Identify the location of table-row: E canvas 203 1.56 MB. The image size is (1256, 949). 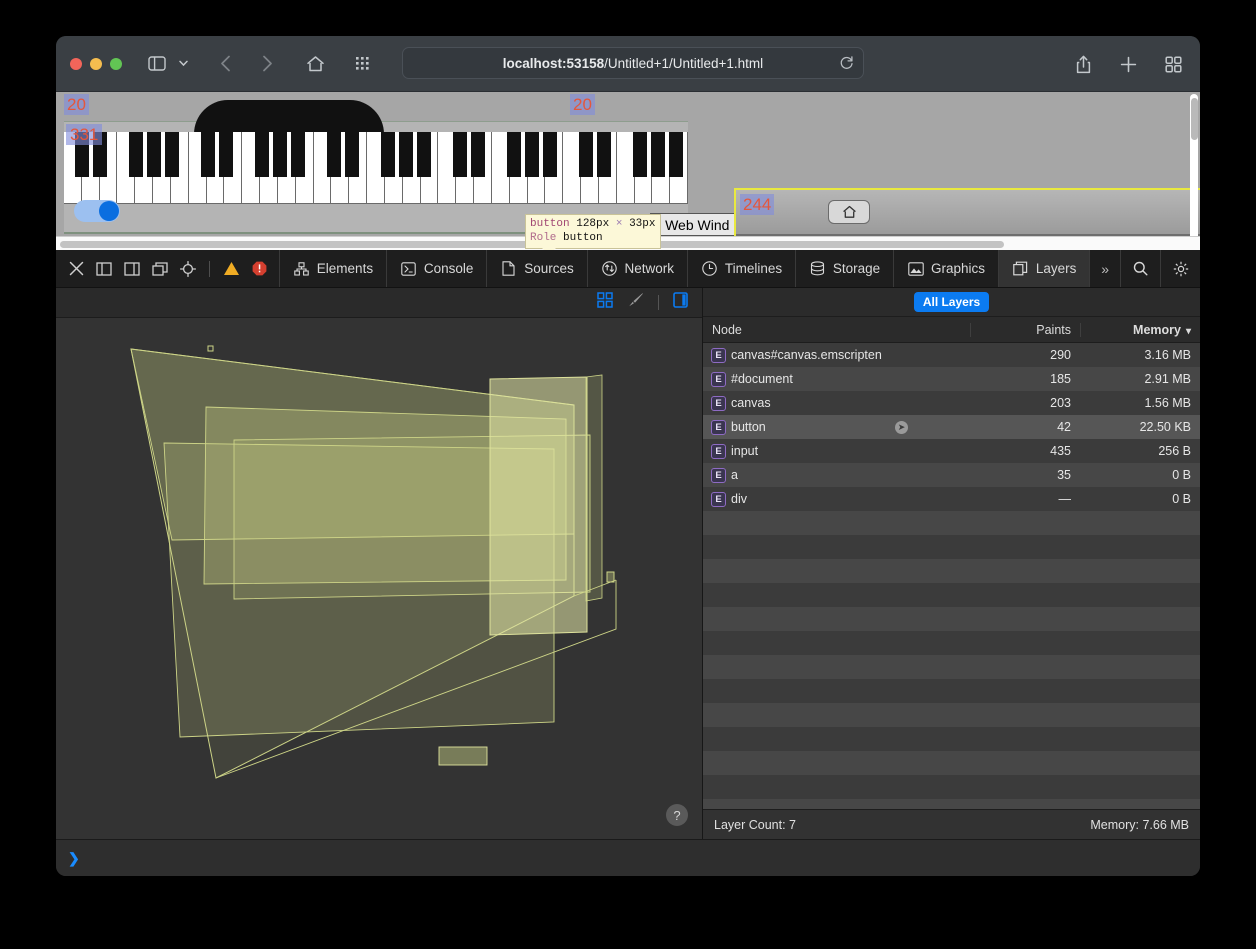
(951, 403).